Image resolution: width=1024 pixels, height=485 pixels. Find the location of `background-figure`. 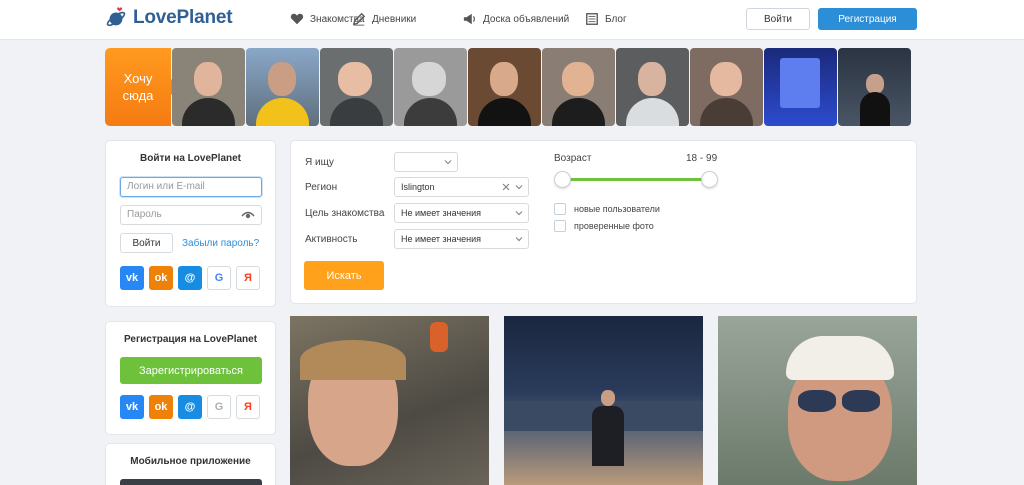

background-figure is located at coordinates (439, 337).